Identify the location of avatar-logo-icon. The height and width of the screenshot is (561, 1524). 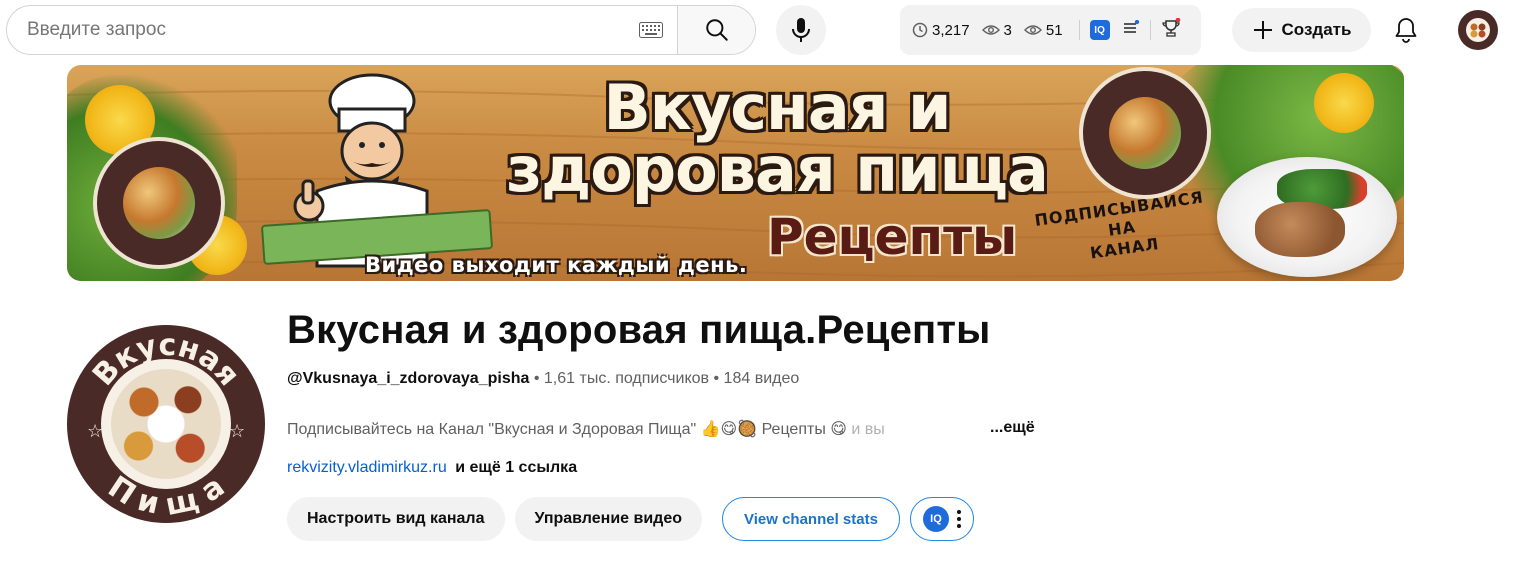
(1478, 30).